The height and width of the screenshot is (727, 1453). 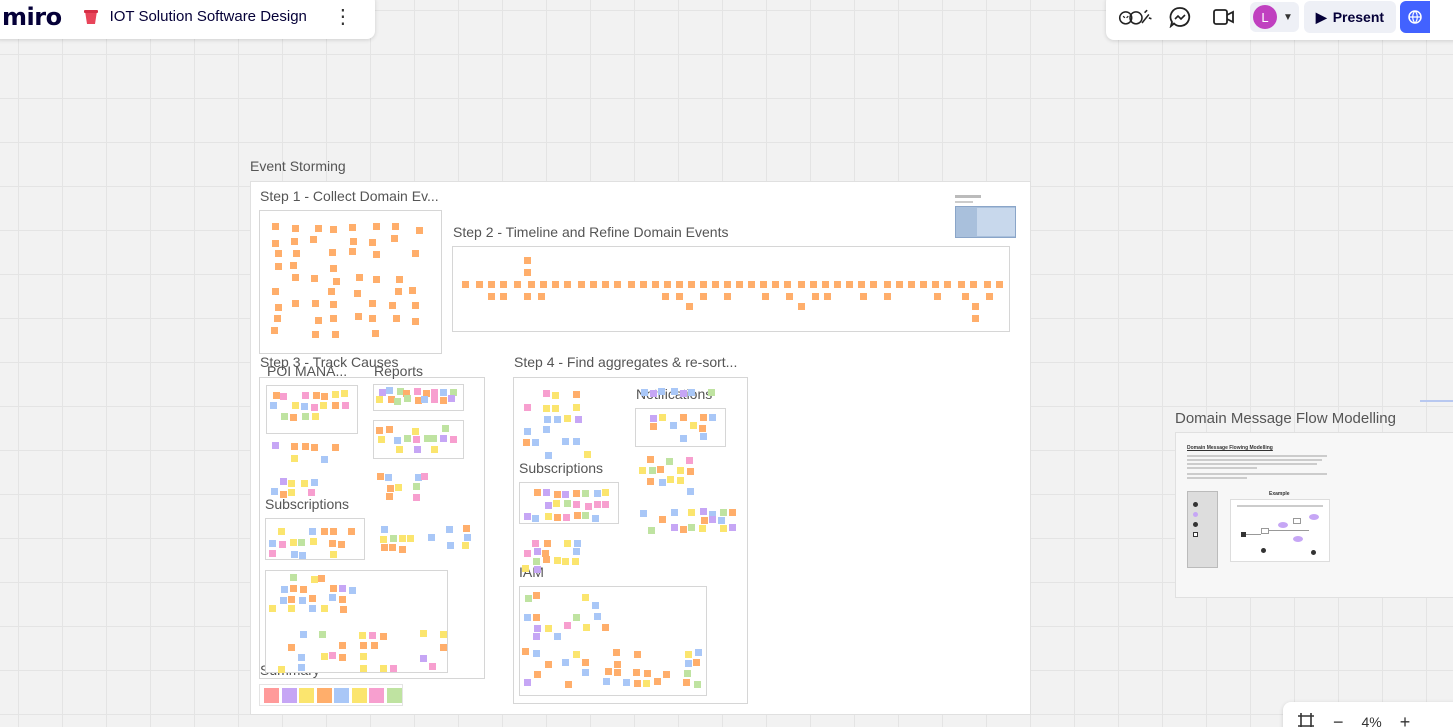 I want to click on reference-document-thumbnail, so click(x=985, y=216).